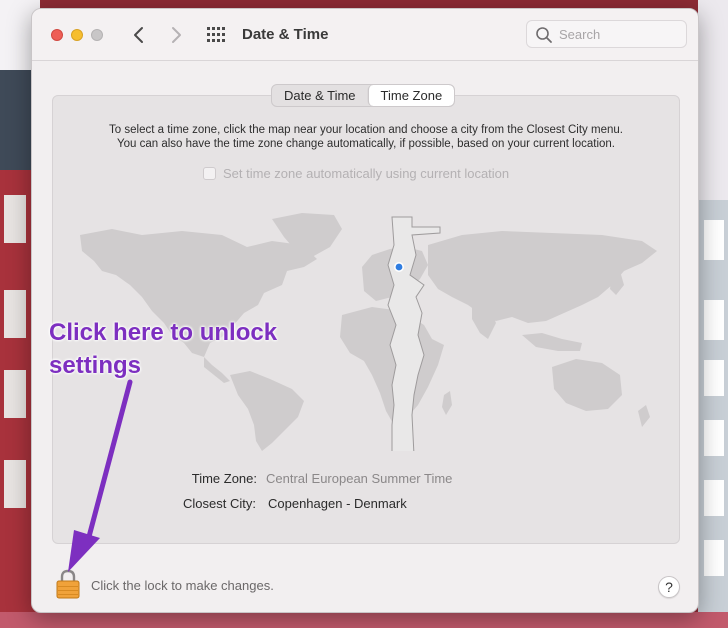 The height and width of the screenshot is (628, 728). I want to click on tab-bar: Date & Time Time Zone, so click(363, 95).